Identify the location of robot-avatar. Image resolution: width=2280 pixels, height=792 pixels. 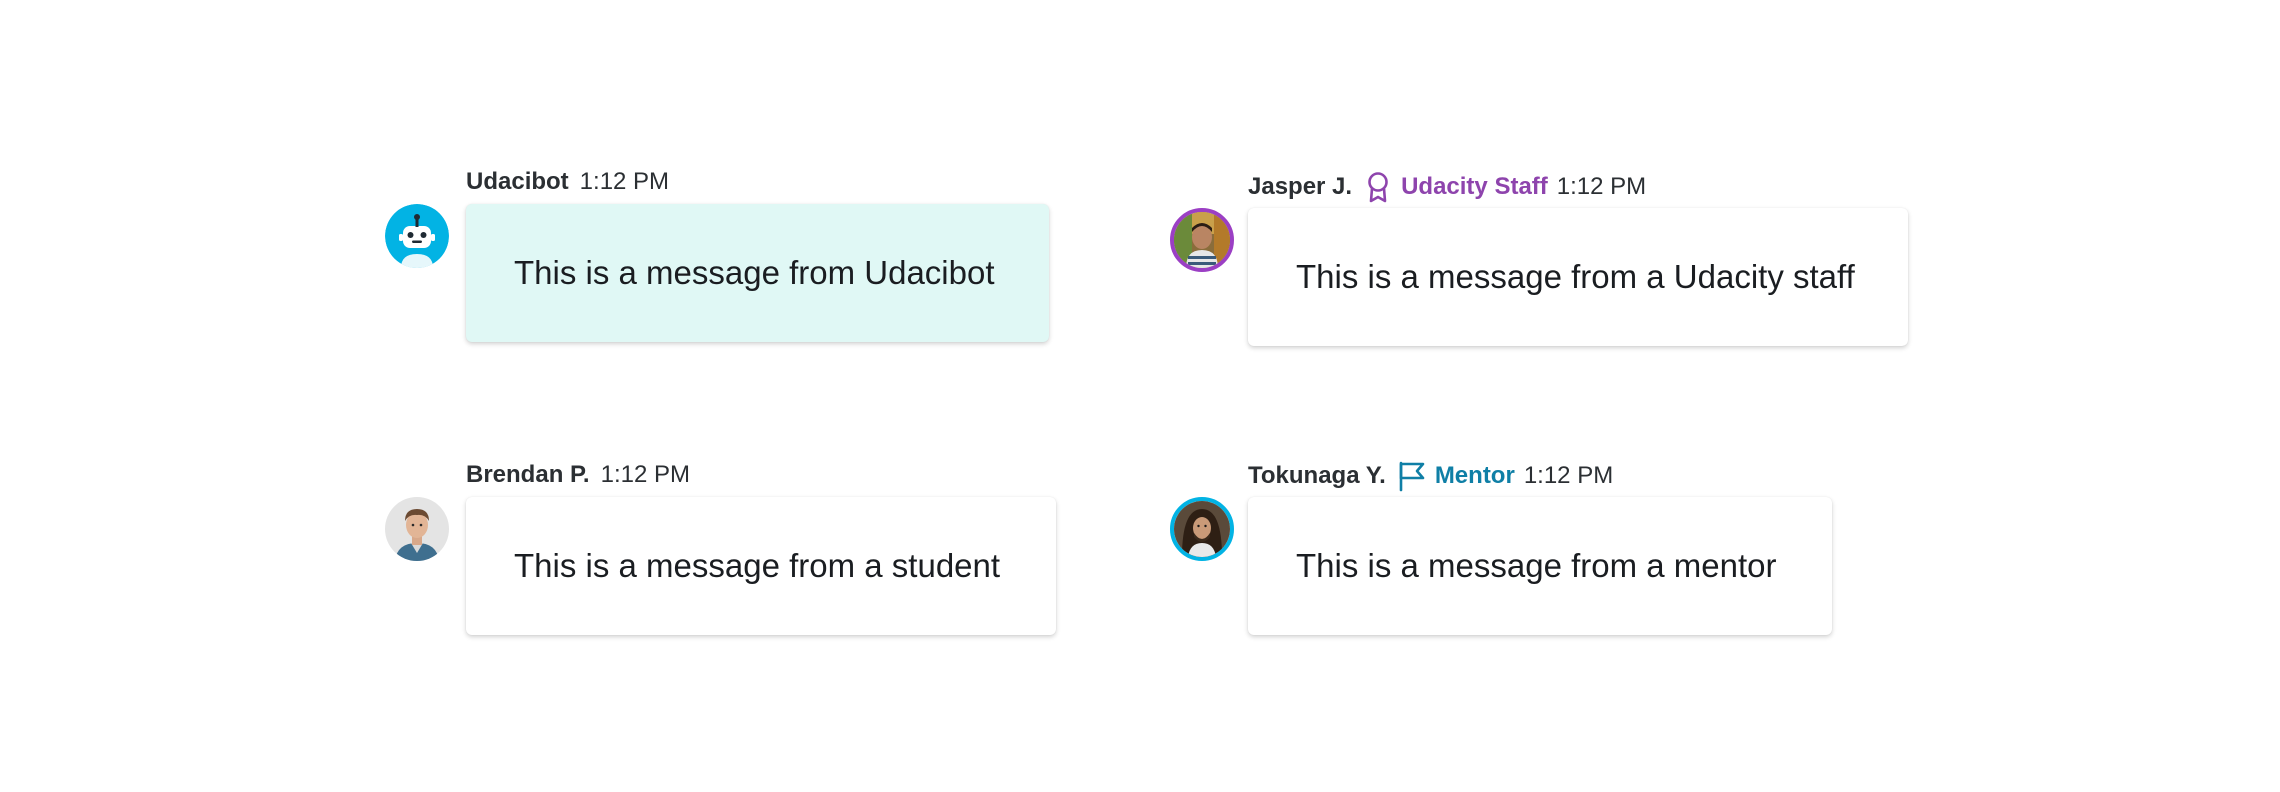
(417, 236).